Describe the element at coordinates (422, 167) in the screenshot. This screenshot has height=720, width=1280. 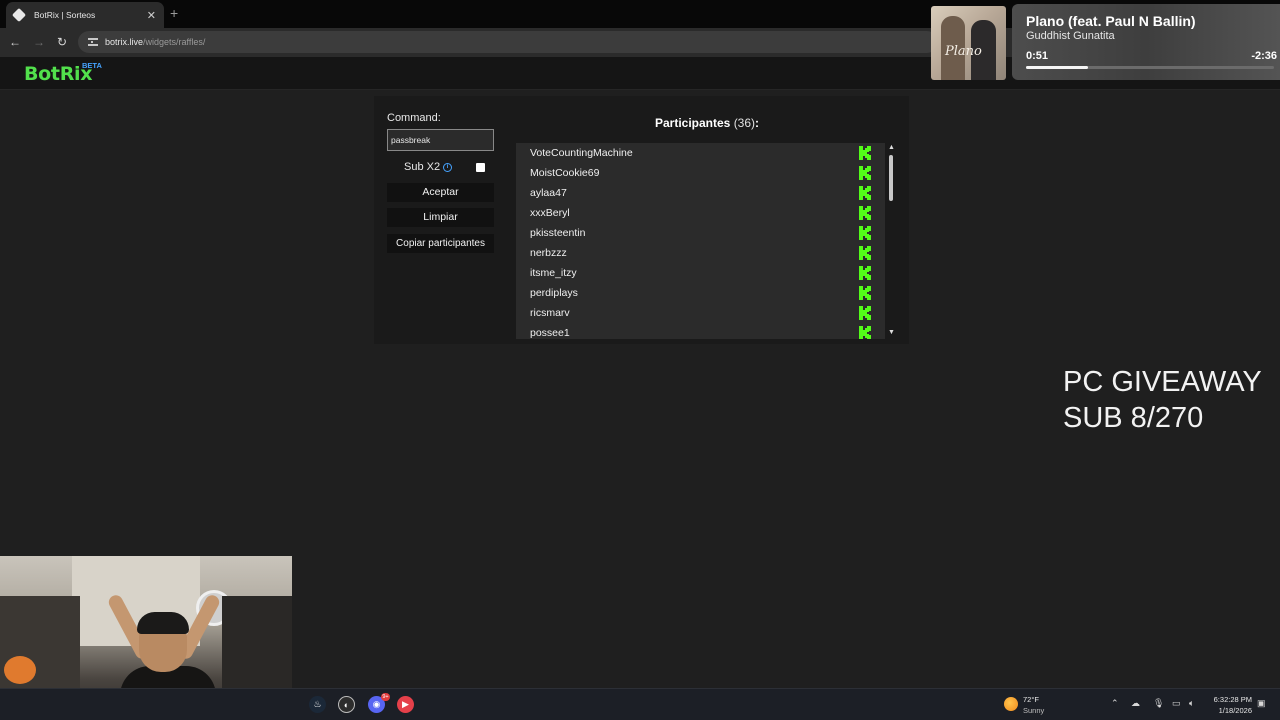
I see `sub-x2-label: Sub X2` at that location.